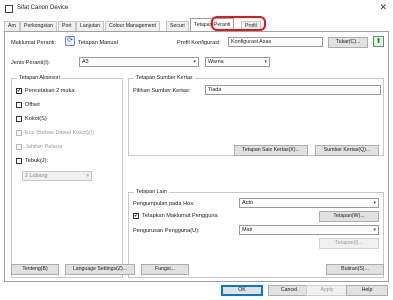  What do you see at coordinates (247, 230) in the screenshot?
I see `user-mgmt-value: Mati` at bounding box center [247, 230].